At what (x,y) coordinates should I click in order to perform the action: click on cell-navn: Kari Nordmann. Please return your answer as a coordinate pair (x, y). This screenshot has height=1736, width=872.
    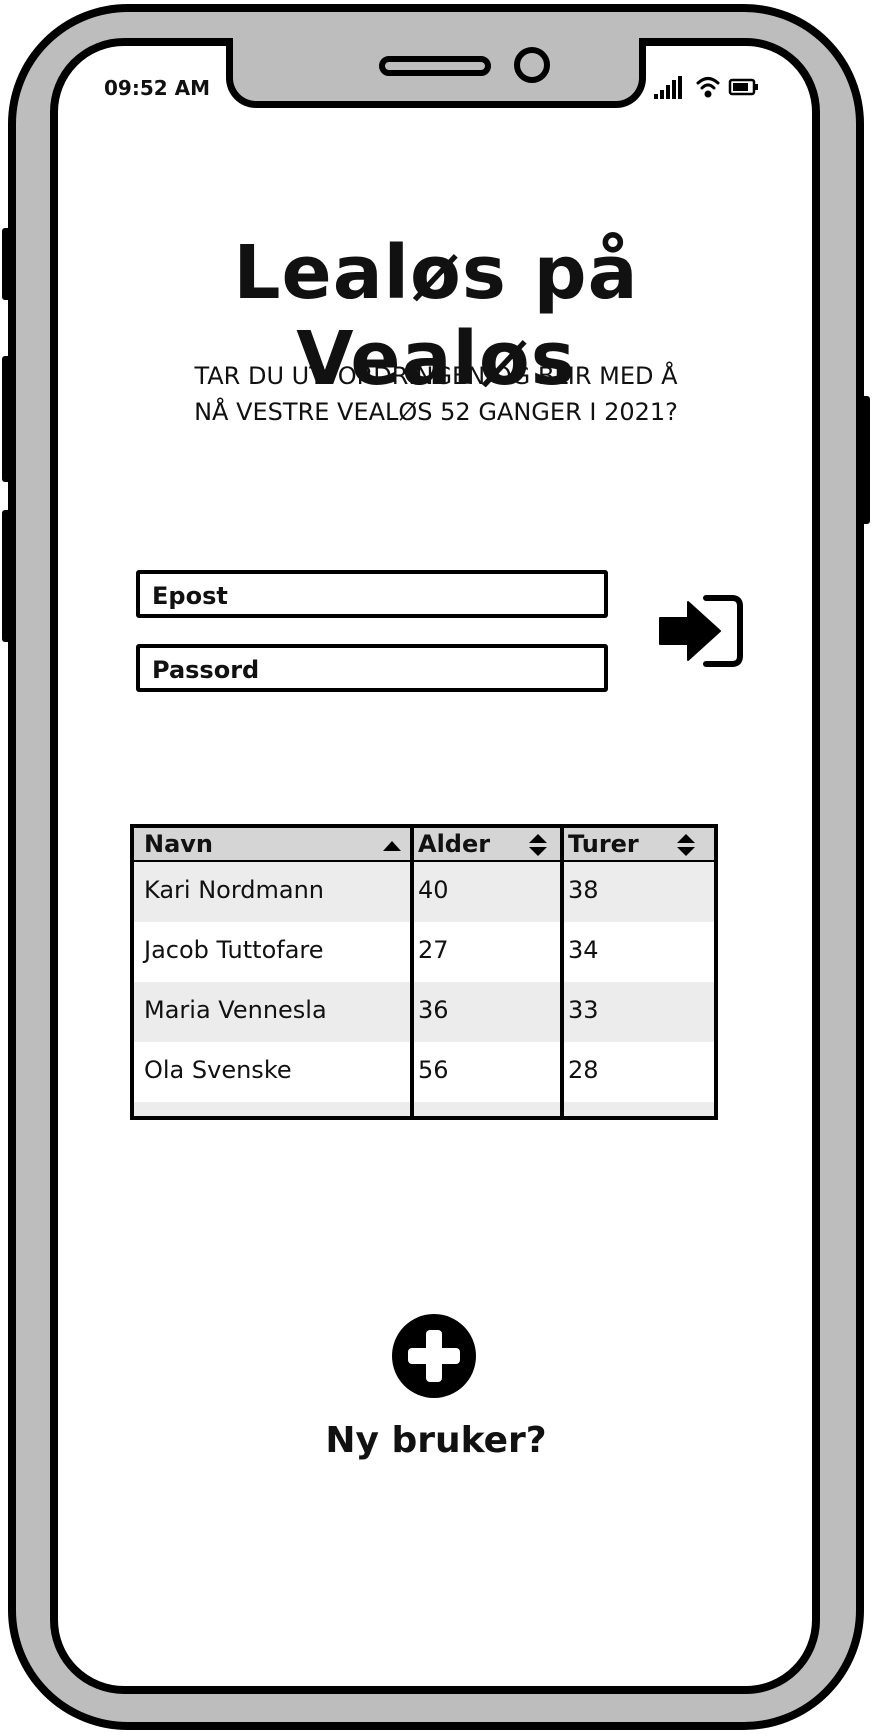
    Looking at the image, I should click on (234, 890).